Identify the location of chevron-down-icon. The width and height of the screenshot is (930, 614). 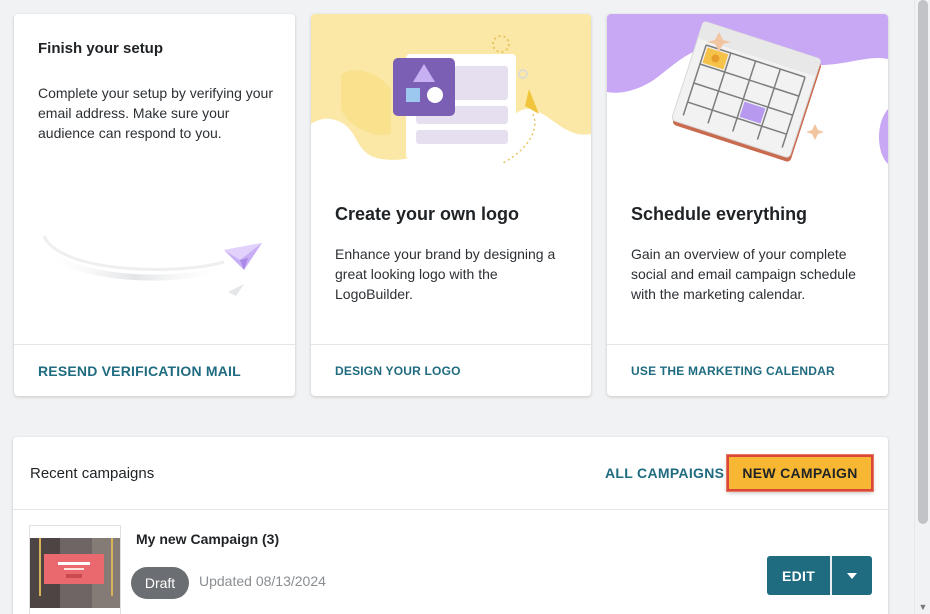
(852, 575).